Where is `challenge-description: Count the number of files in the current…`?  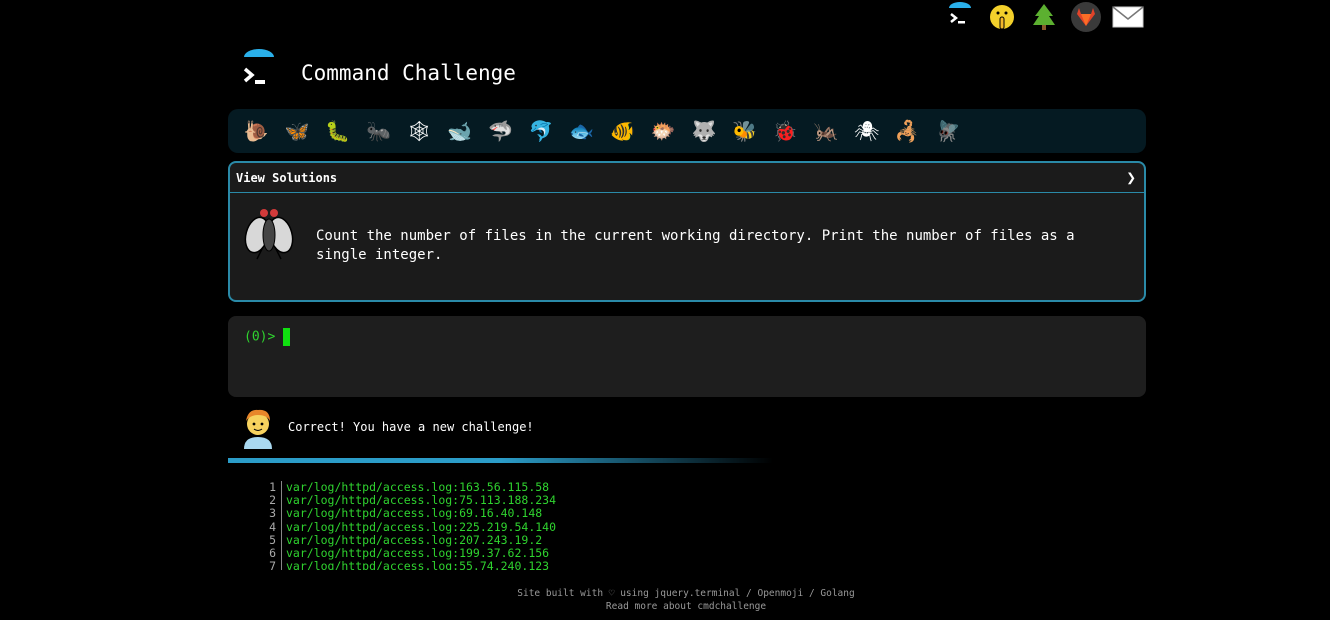
challenge-description: Count the number of files in the current… is located at coordinates (695, 245).